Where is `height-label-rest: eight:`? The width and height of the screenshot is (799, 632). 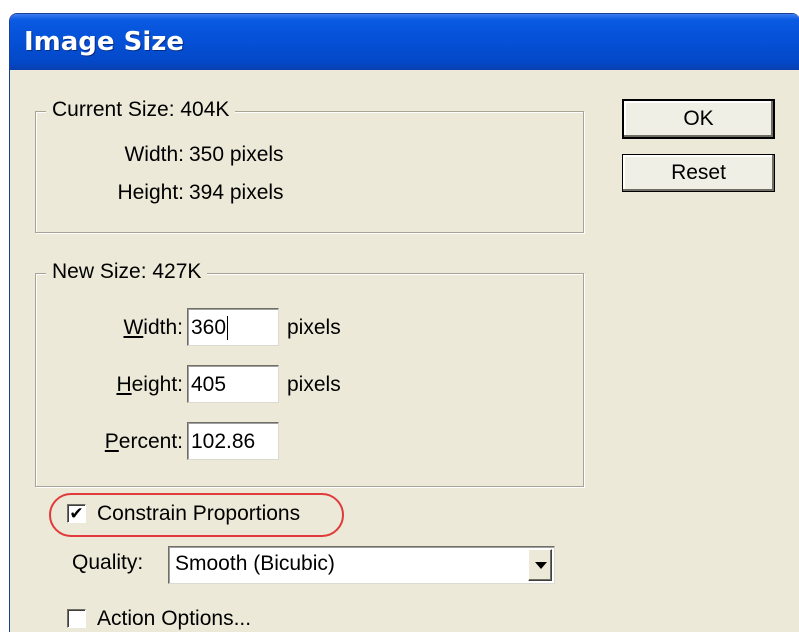 height-label-rest: eight: is located at coordinates (157, 384).